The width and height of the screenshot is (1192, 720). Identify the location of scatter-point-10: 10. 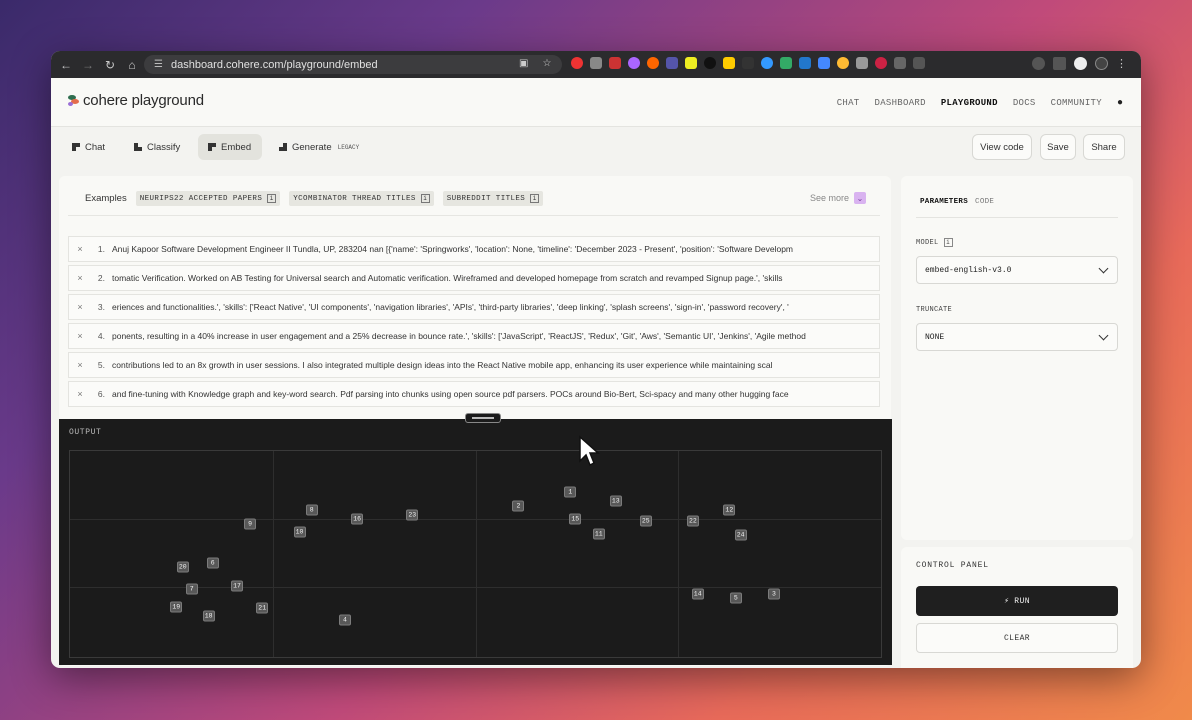
(299, 532).